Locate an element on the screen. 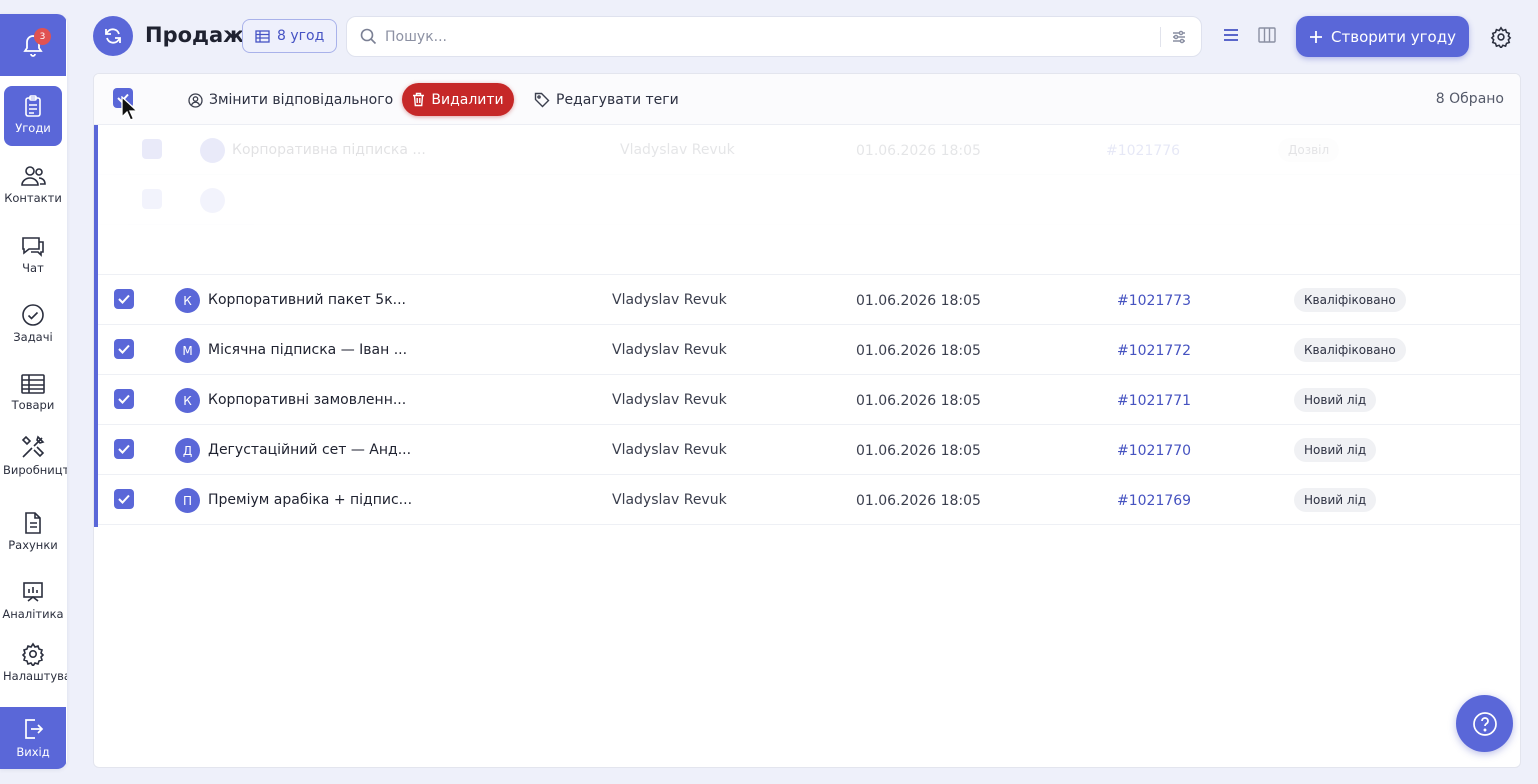 Image resolution: width=1538 pixels, height=784 pixels. page-settings-button is located at coordinates (1501, 38).